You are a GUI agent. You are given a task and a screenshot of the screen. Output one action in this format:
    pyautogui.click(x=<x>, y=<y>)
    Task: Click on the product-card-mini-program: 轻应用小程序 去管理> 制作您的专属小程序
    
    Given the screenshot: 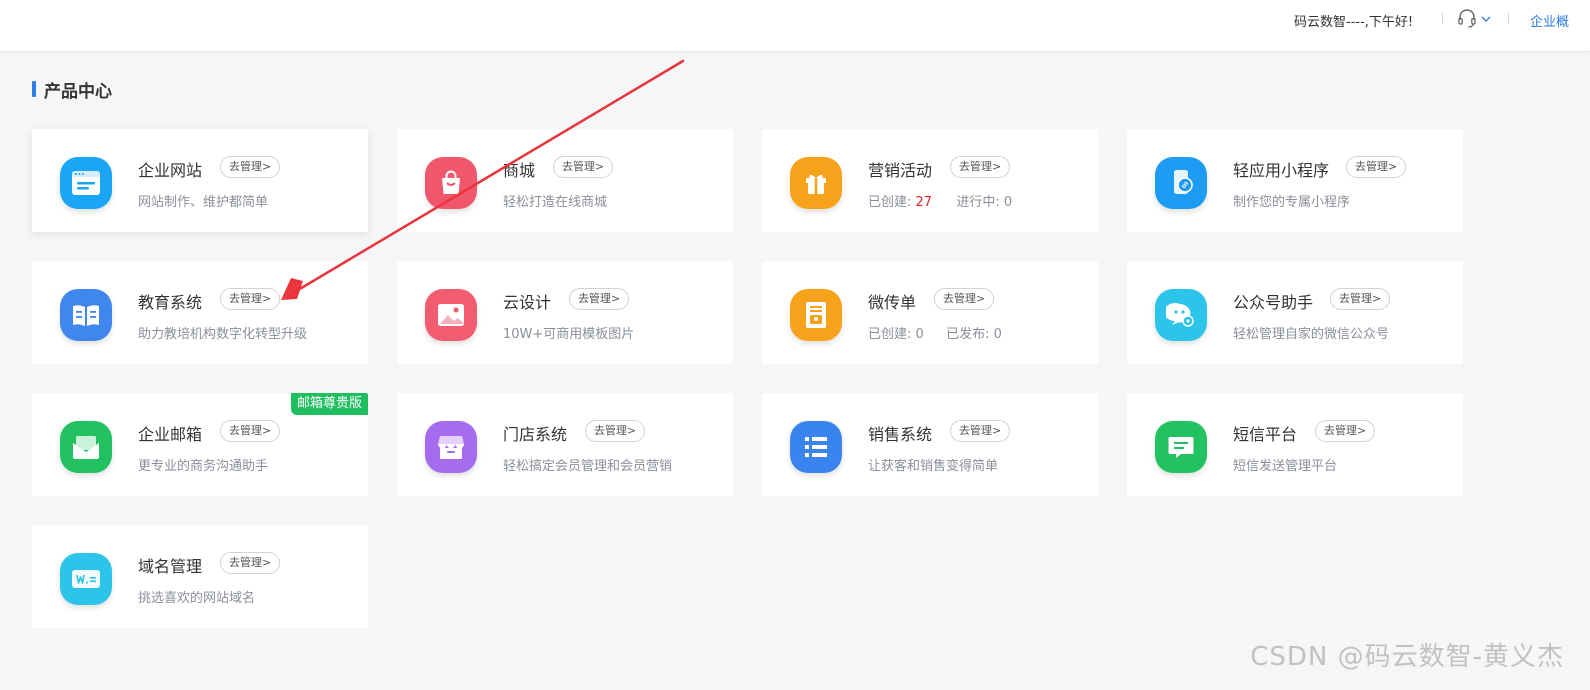 What is the action you would take?
    pyautogui.click(x=1295, y=180)
    